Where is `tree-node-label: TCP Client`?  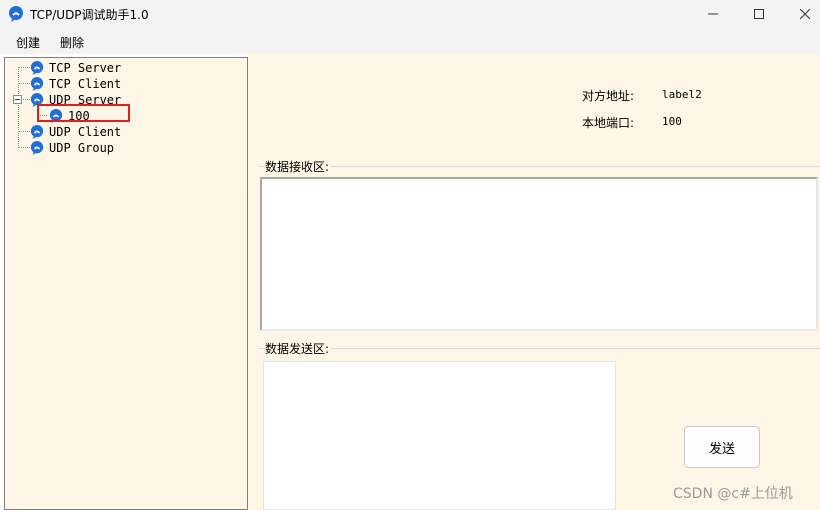
tree-node-label: TCP Client is located at coordinates (85, 84).